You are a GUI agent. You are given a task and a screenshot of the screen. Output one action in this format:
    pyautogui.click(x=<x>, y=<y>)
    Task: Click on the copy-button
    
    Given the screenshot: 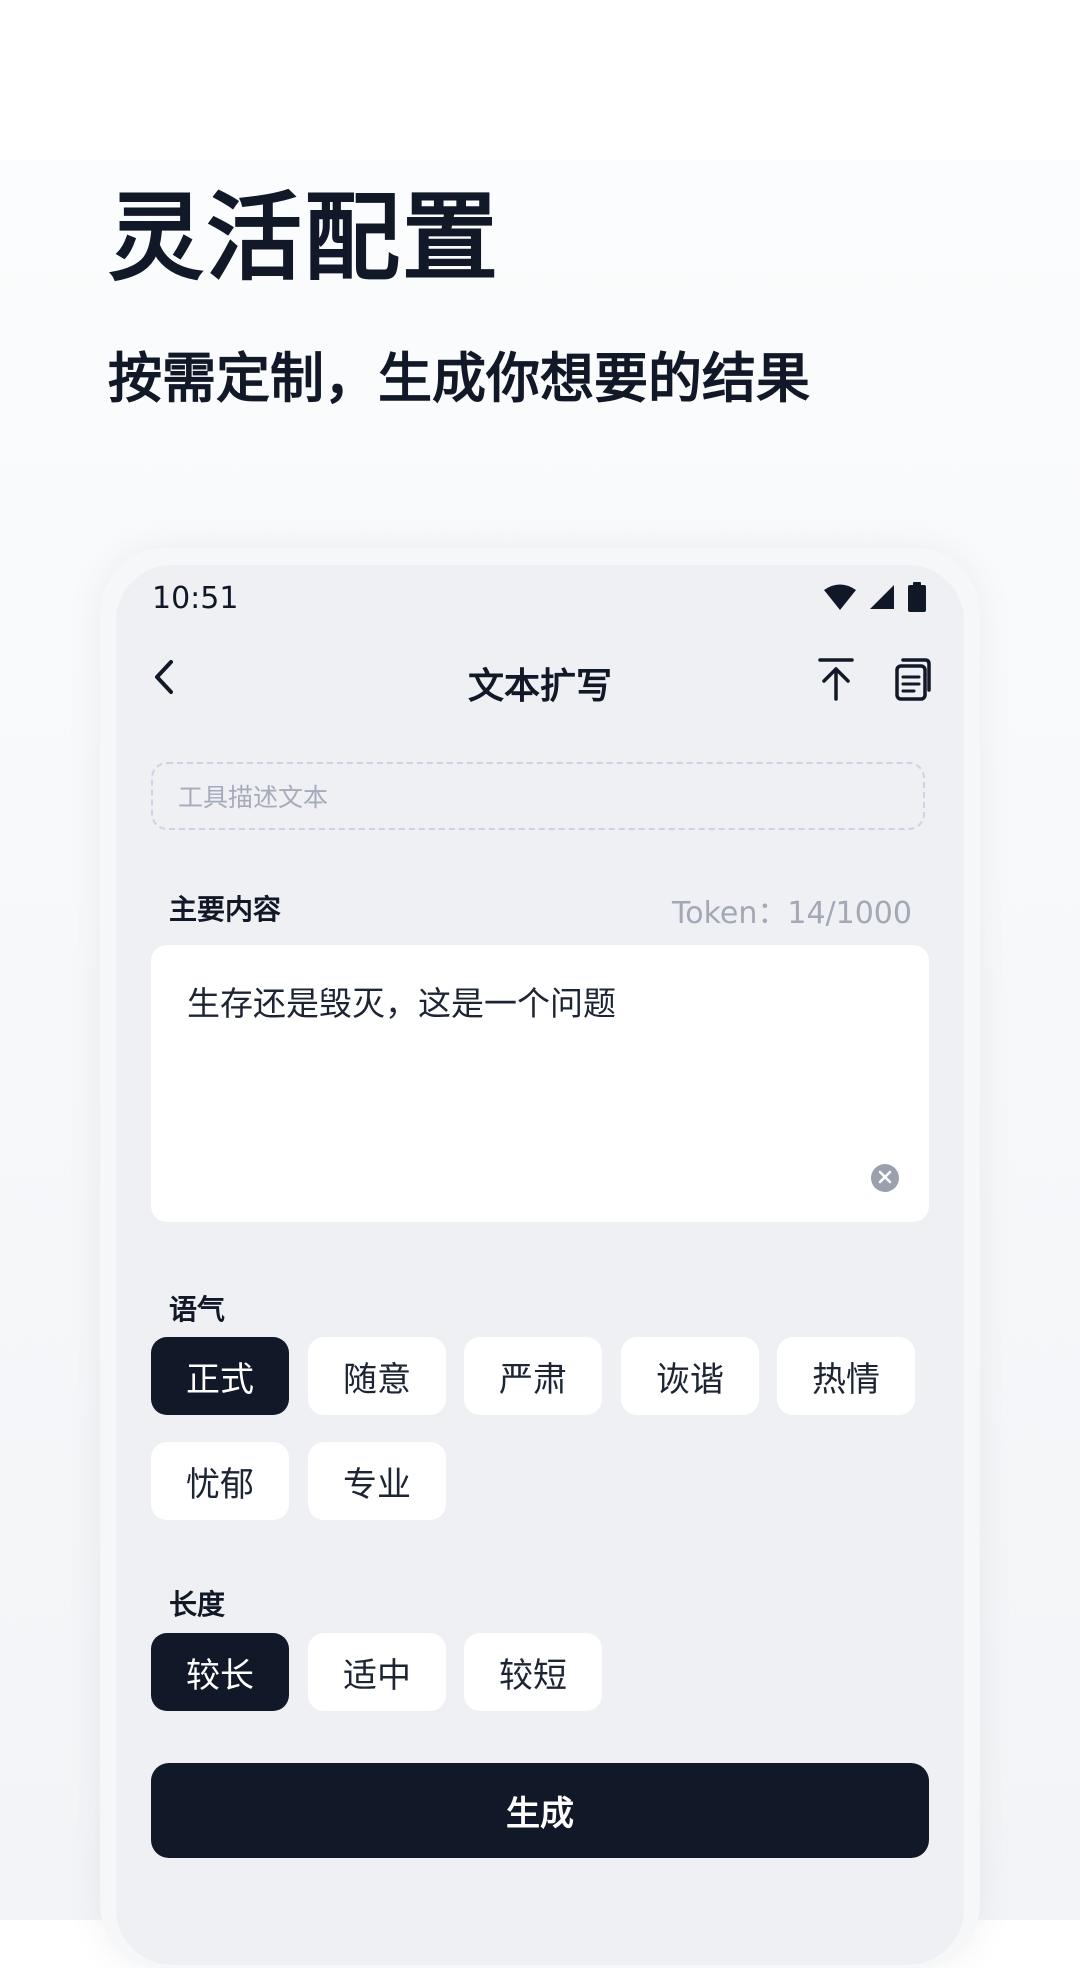 What is the action you would take?
    pyautogui.click(x=912, y=681)
    